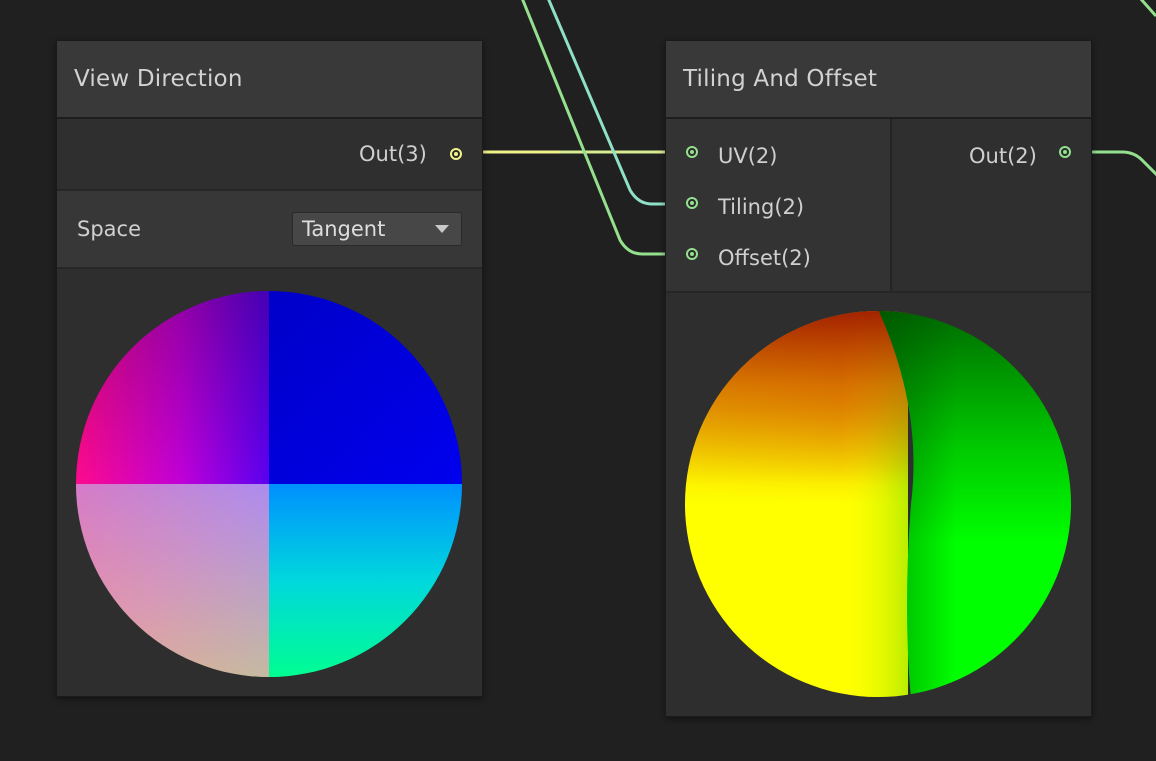 This screenshot has width=1156, height=761. Describe the element at coordinates (269, 80) in the screenshot. I see `view-direction-title: View Direction` at that location.